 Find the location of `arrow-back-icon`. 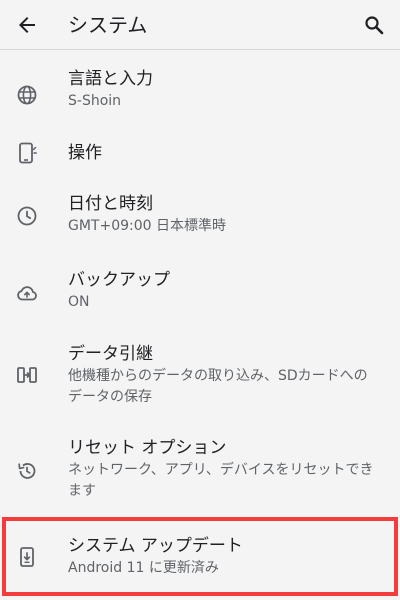

arrow-back-icon is located at coordinates (27, 25).